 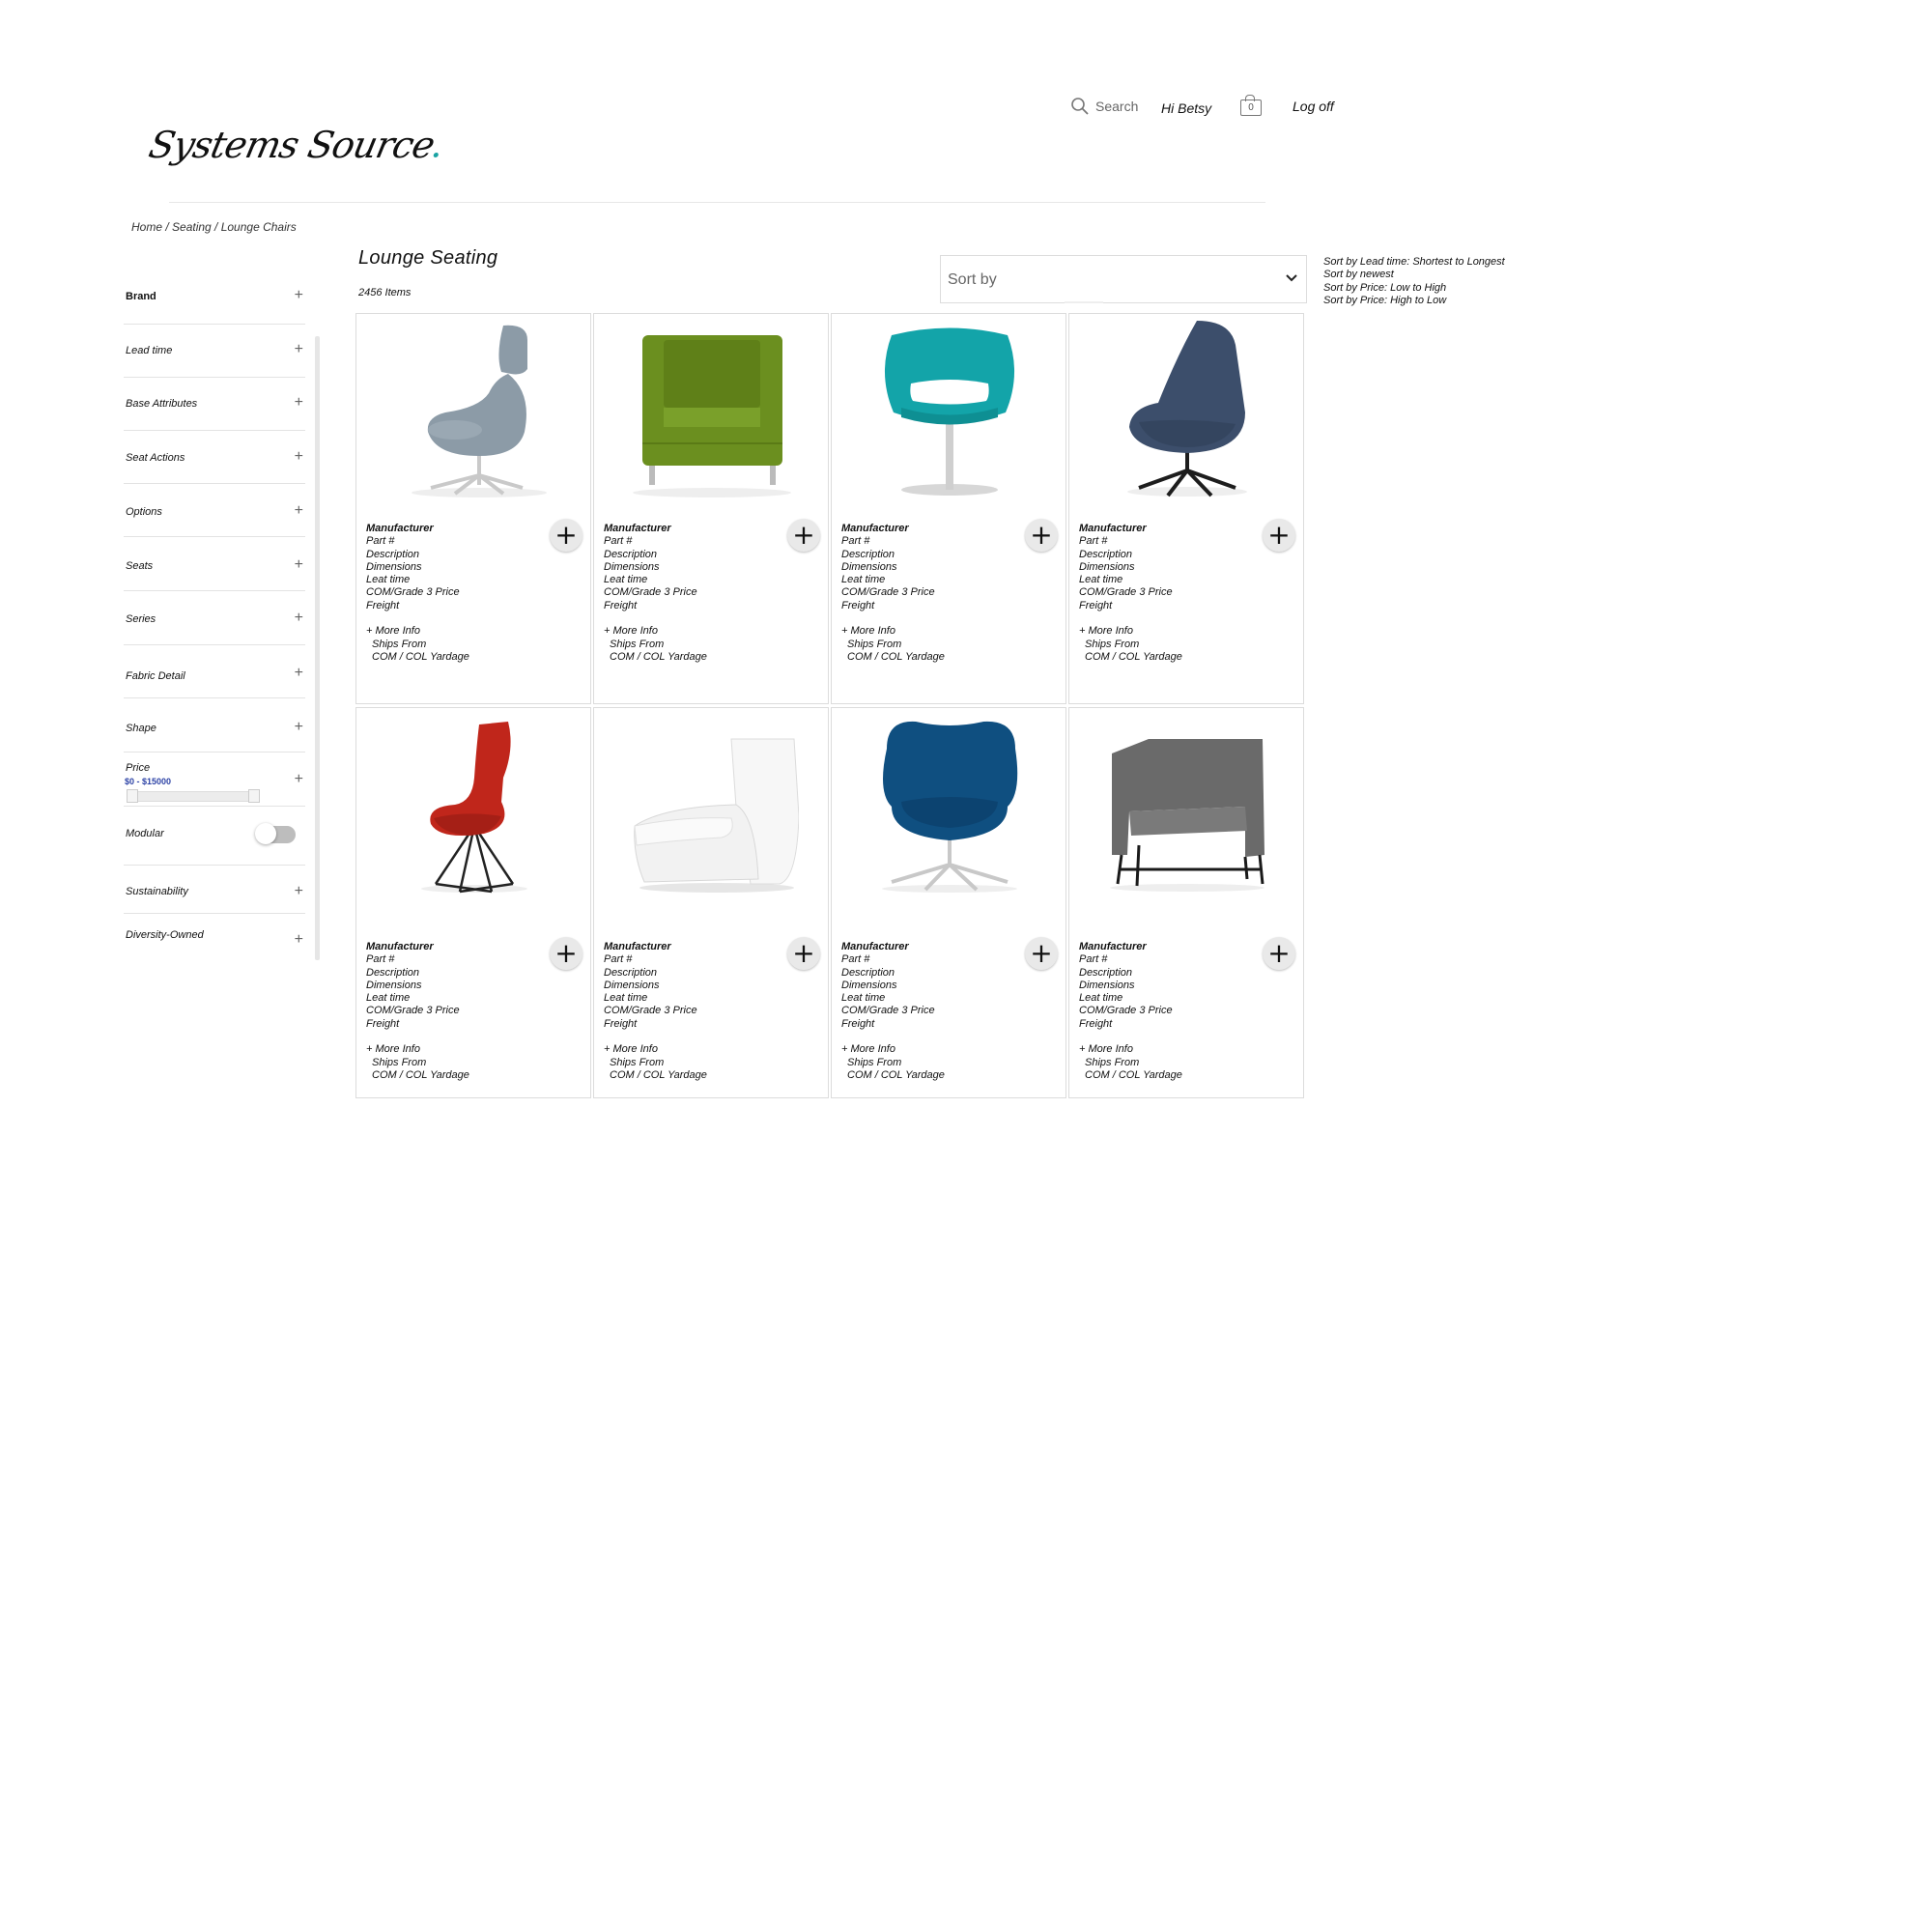 I want to click on filter-label: Fabric Detail, so click(x=155, y=676).